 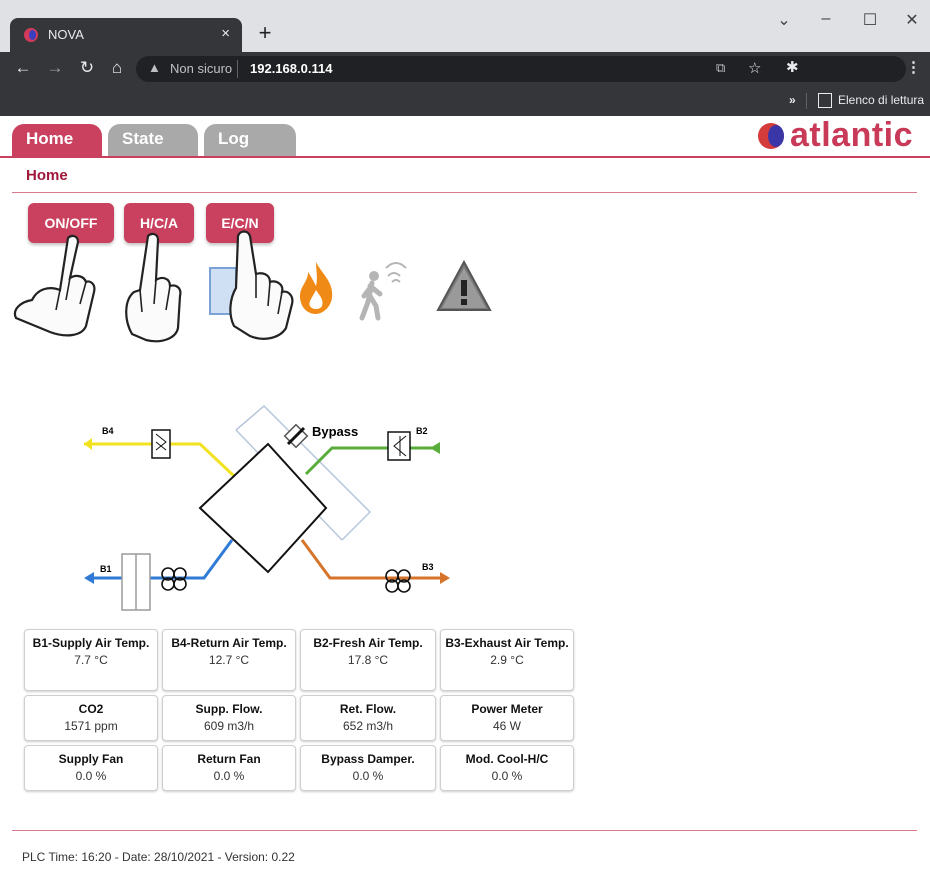 What do you see at coordinates (369, 461) in the screenshot?
I see `fresh-air-duct` at bounding box center [369, 461].